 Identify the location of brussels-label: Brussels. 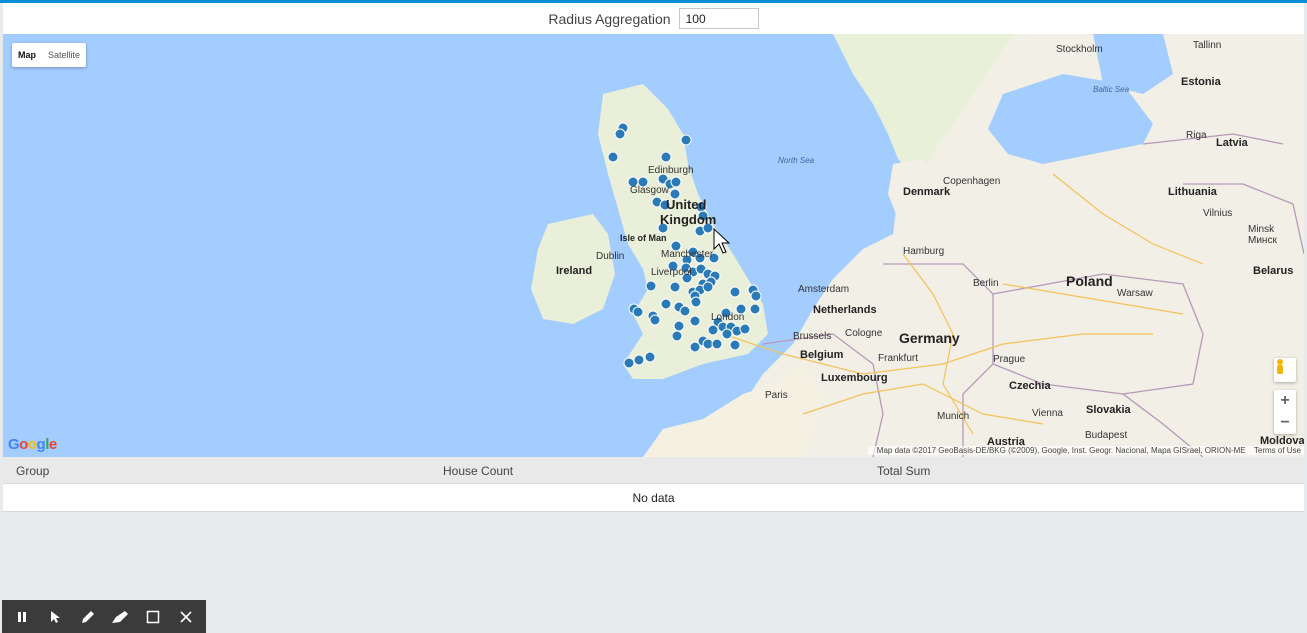
(812, 336).